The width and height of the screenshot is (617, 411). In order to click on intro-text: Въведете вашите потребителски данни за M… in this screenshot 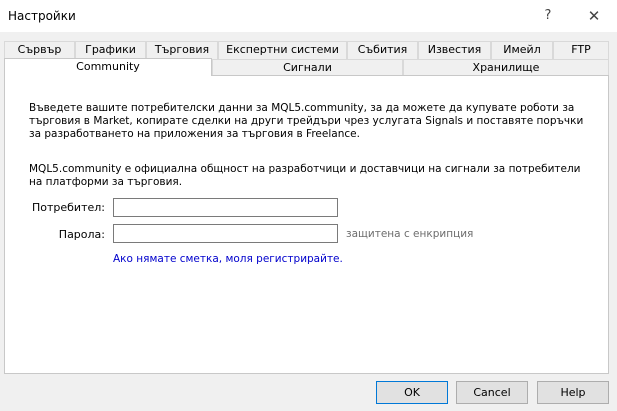, I will do `click(306, 121)`.